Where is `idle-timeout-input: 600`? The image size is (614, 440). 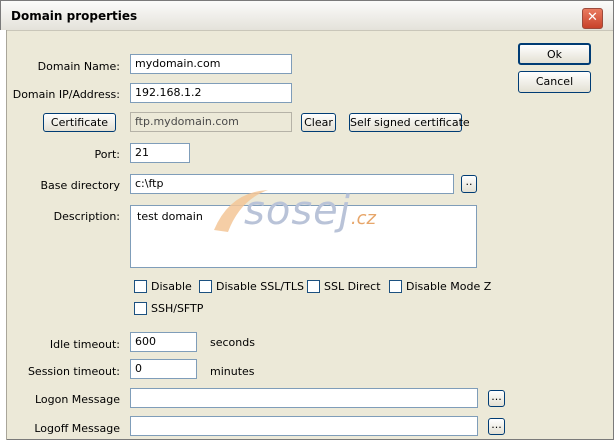
idle-timeout-input: 600 is located at coordinates (163, 342).